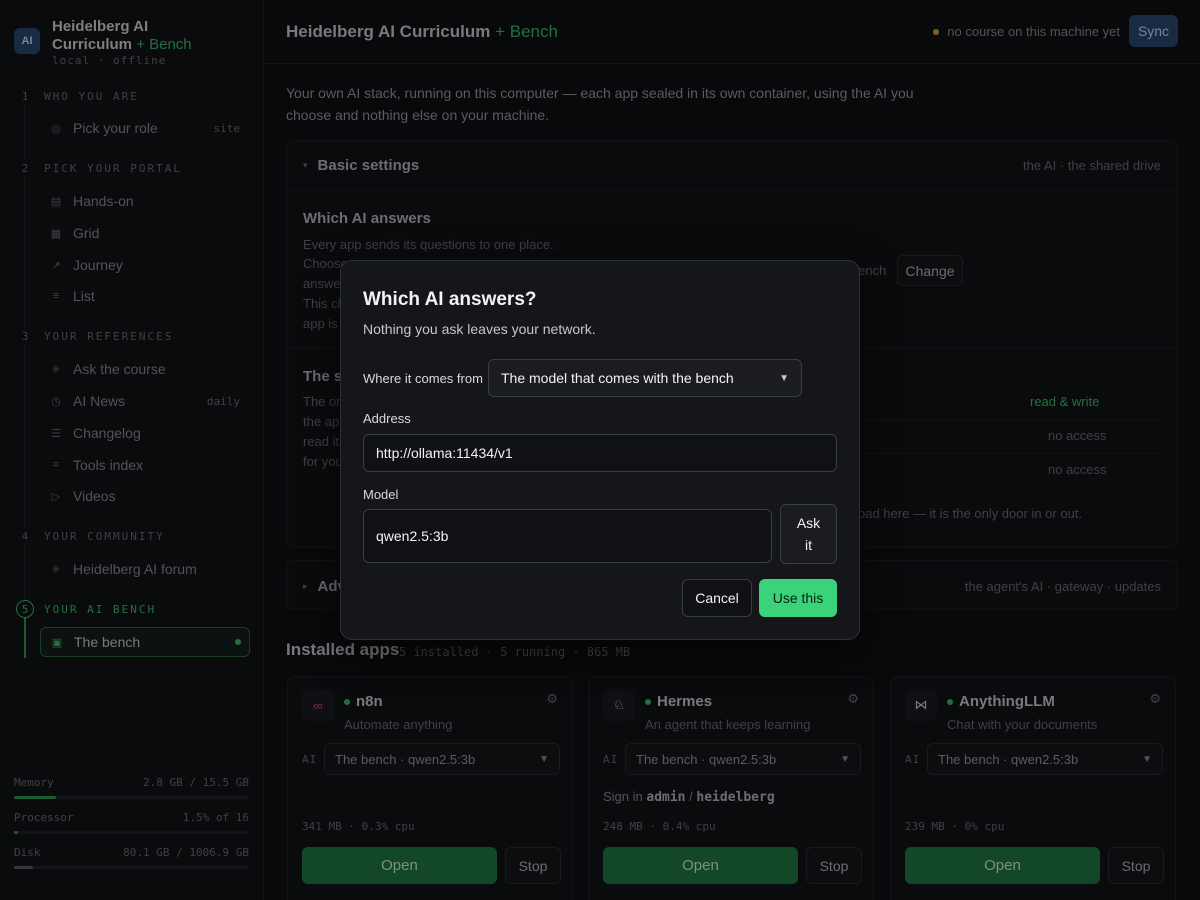  Describe the element at coordinates (808, 534) in the screenshot. I see `ask-it-button: Ask it` at that location.